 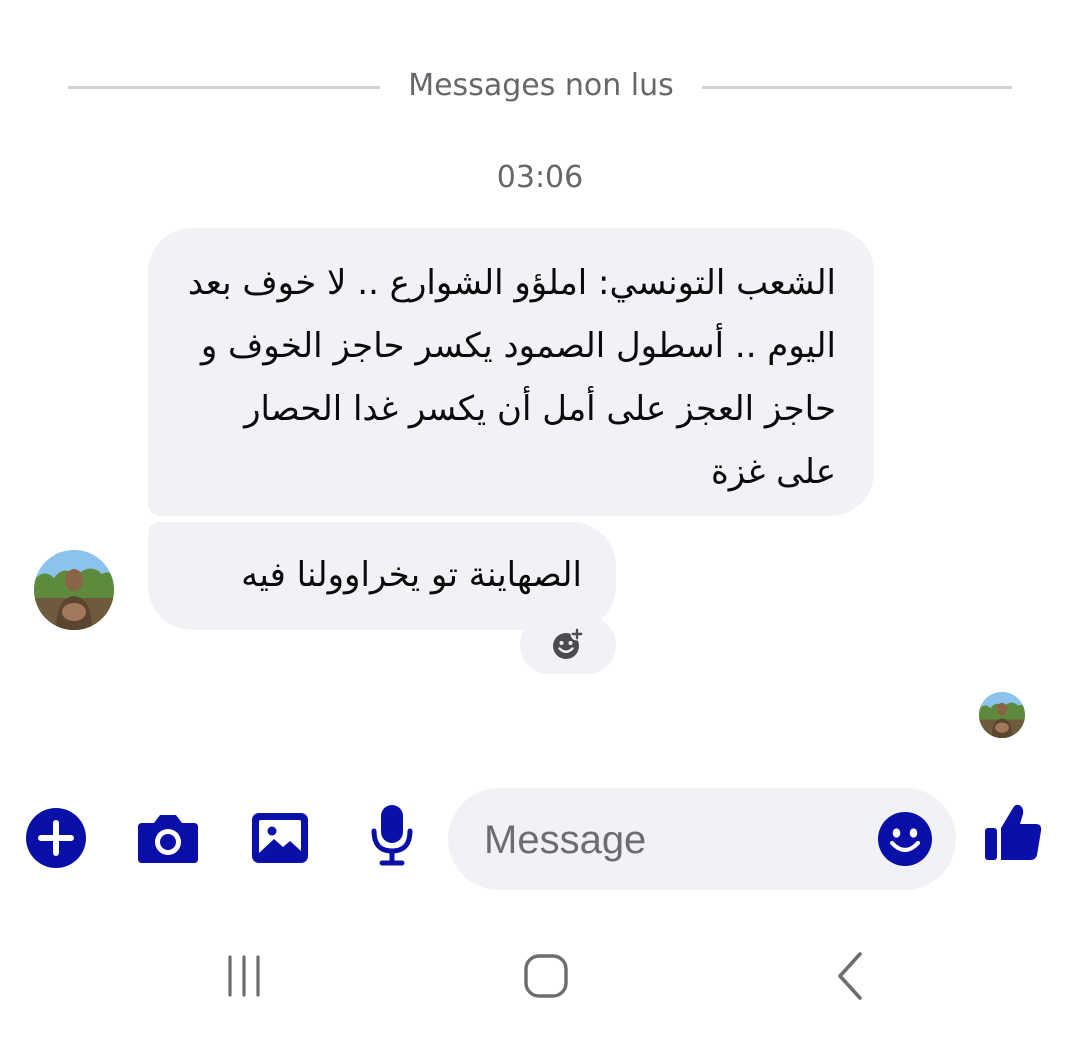 I want to click on unread-divider-line-left, so click(x=224, y=87).